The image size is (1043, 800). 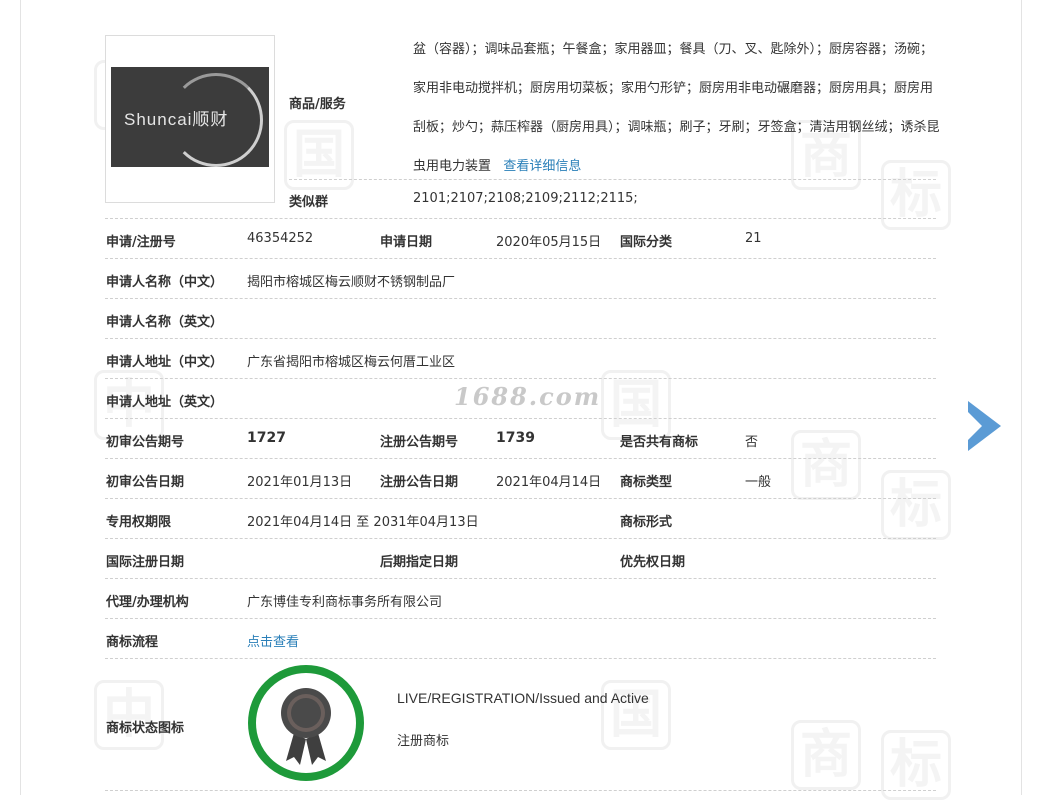 What do you see at coordinates (515, 438) in the screenshot?
I see `reg-pub-no-value: 1739` at bounding box center [515, 438].